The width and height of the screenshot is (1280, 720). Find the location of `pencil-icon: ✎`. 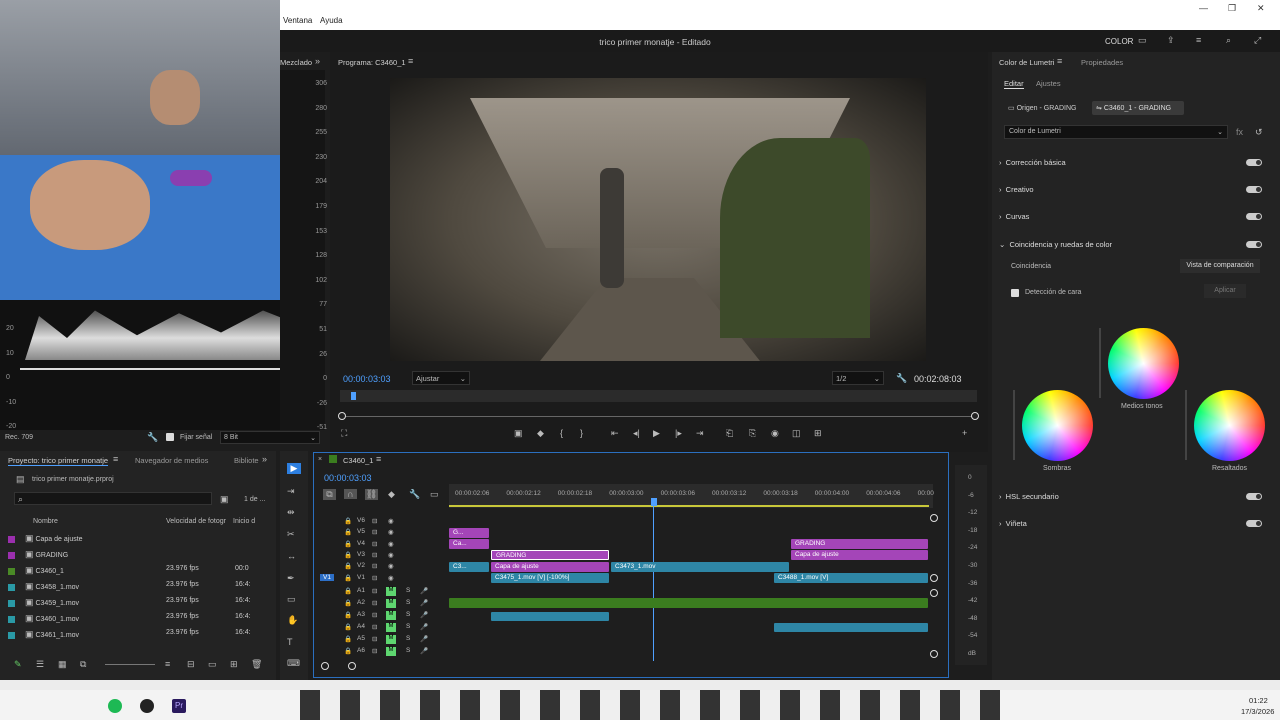

pencil-icon: ✎ is located at coordinates (18, 664).